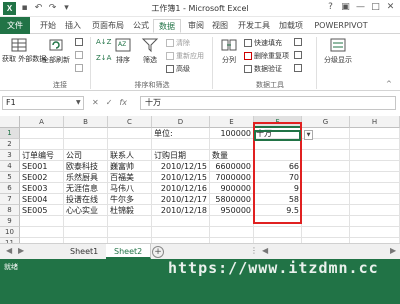 The image size is (400, 304). I want to click on properties-button, so click(79, 55).